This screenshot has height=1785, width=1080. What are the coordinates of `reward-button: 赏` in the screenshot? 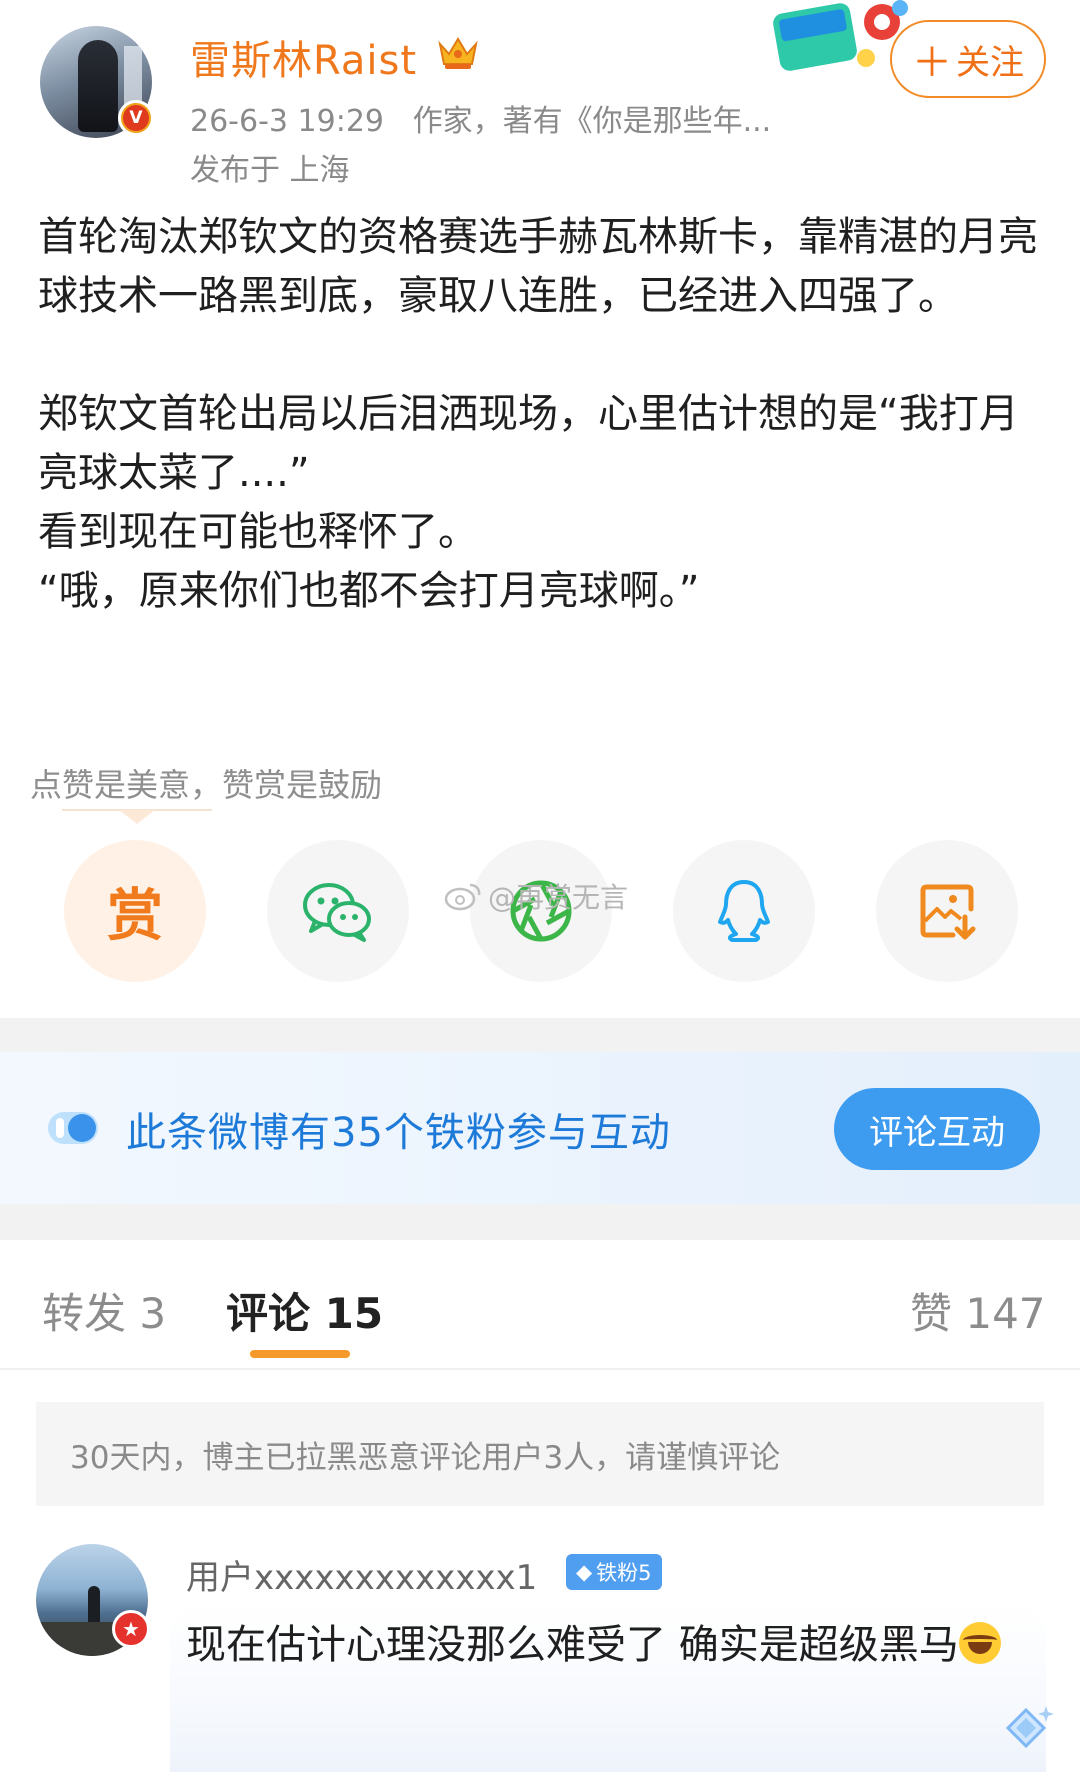 It's located at (135, 911).